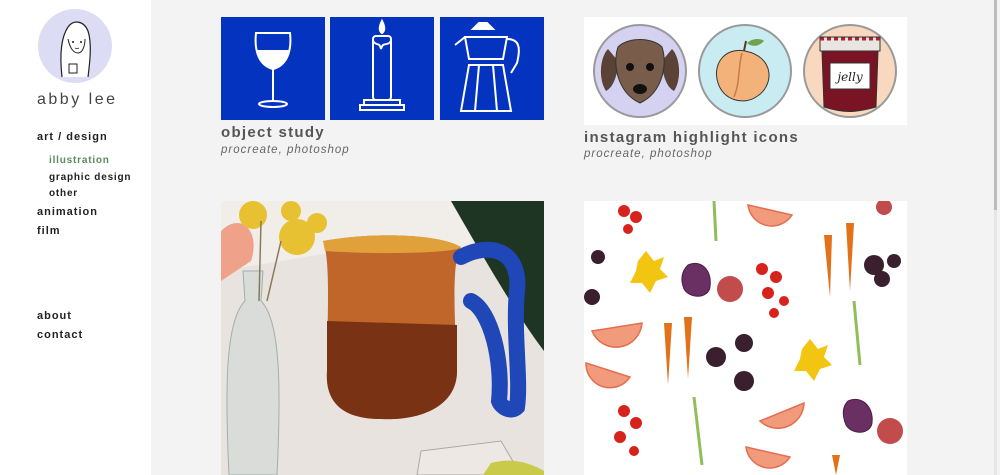 The image size is (1000, 475). I want to click on nav-film: film, so click(49, 231).